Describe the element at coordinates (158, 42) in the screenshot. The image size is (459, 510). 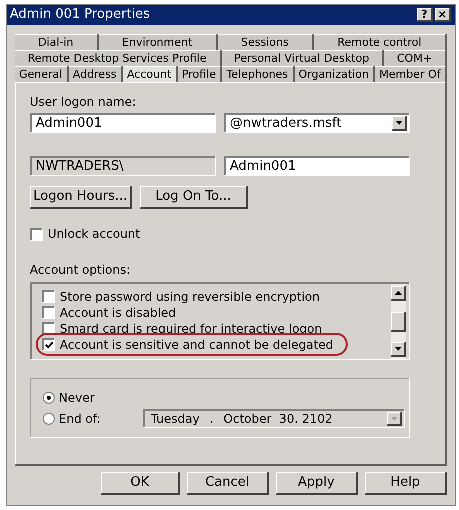
I see `tab: Environment` at that location.